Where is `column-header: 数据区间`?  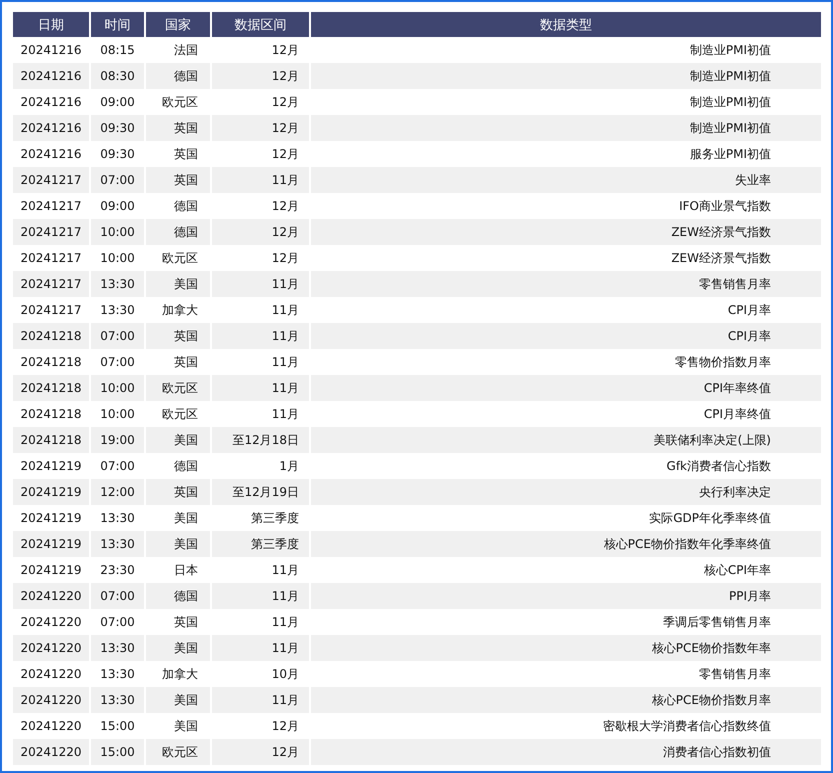
column-header: 数据区间 is located at coordinates (261, 24).